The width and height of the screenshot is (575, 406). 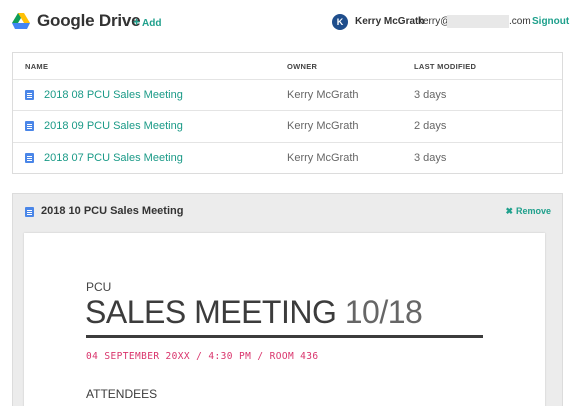 I want to click on user-email-suffix: .com, so click(x=520, y=21).